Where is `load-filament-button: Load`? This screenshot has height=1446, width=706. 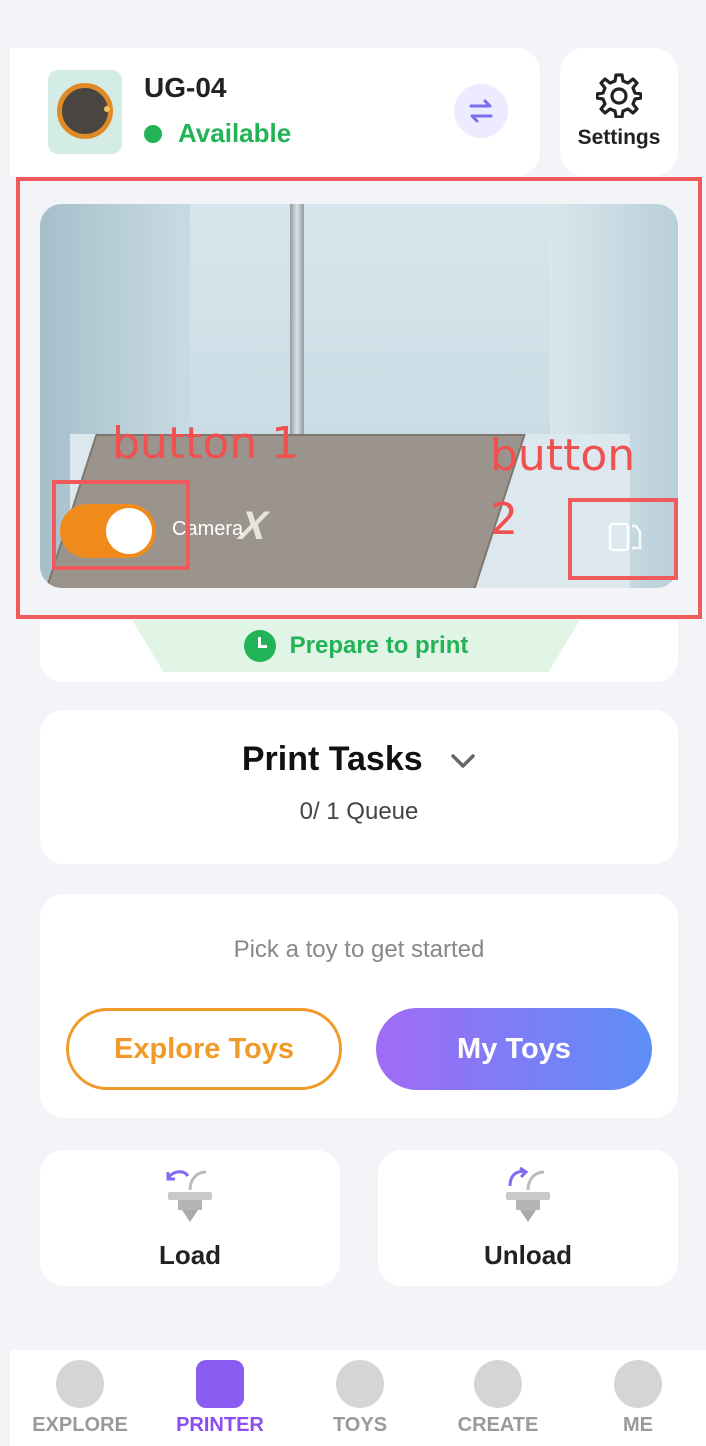
load-filament-button: Load is located at coordinates (190, 1218).